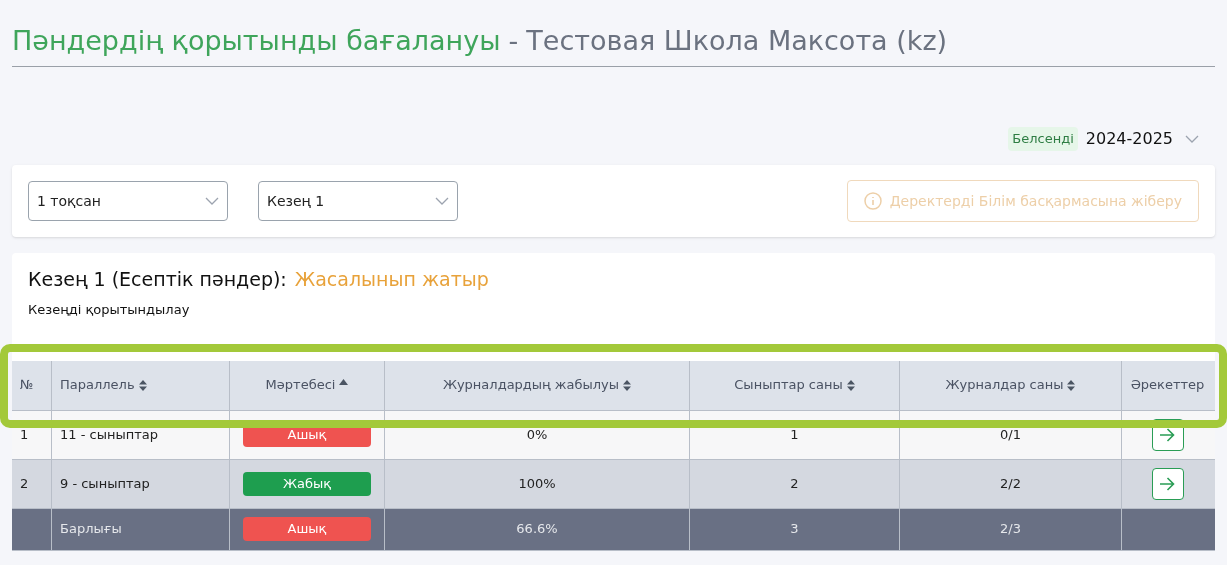 The image size is (1227, 565). Describe the element at coordinates (1010, 483) in the screenshot. I see `journals-cell-text: 2/2` at that location.